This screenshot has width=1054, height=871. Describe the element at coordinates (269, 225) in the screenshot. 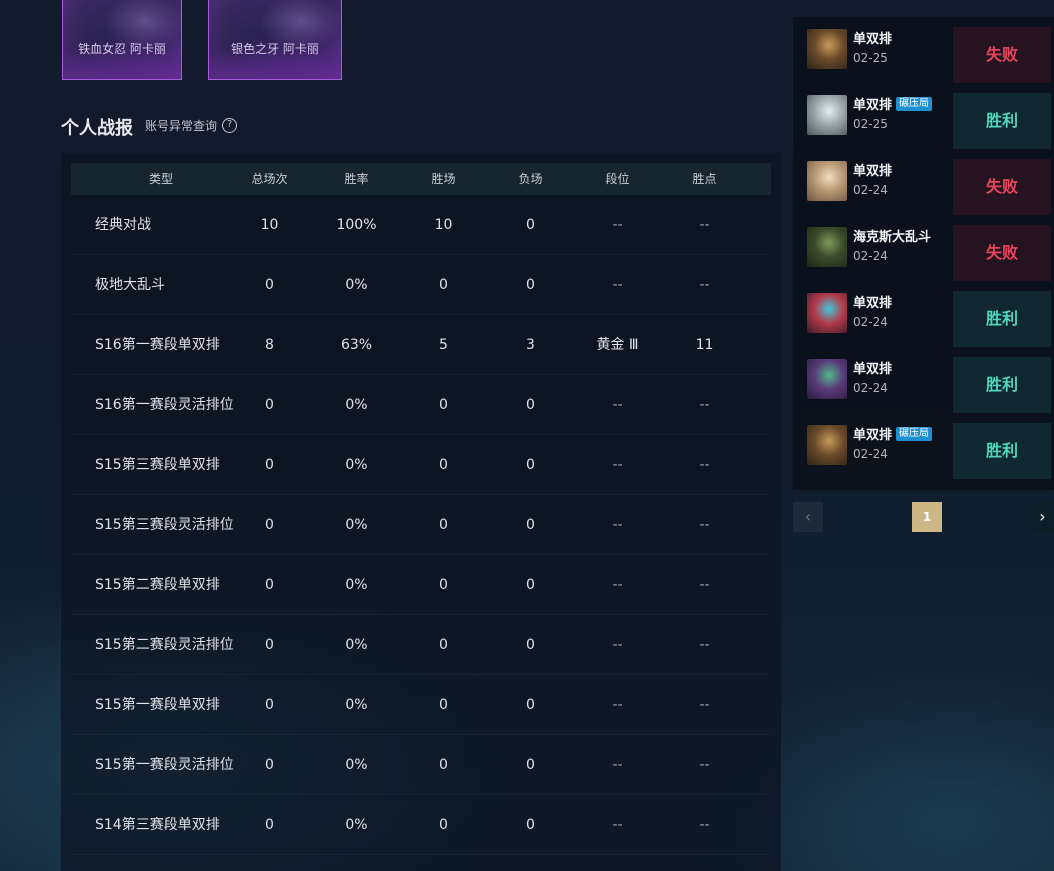

I see `cell-total: 10` at that location.